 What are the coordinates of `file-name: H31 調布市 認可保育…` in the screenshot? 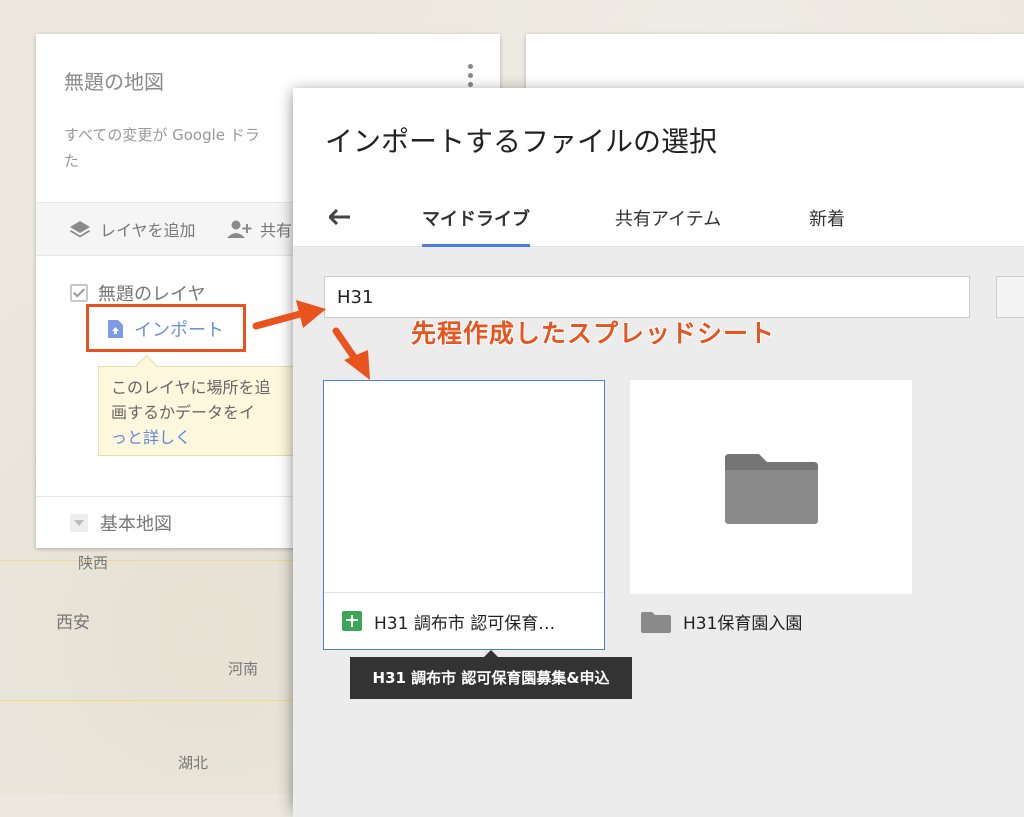 It's located at (465, 623).